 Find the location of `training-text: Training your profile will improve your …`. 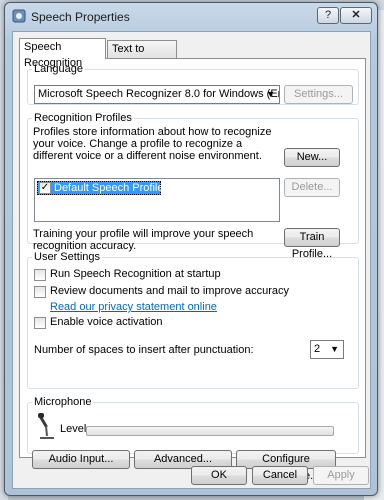

training-text: Training your profile will improve your … is located at coordinates (143, 240).